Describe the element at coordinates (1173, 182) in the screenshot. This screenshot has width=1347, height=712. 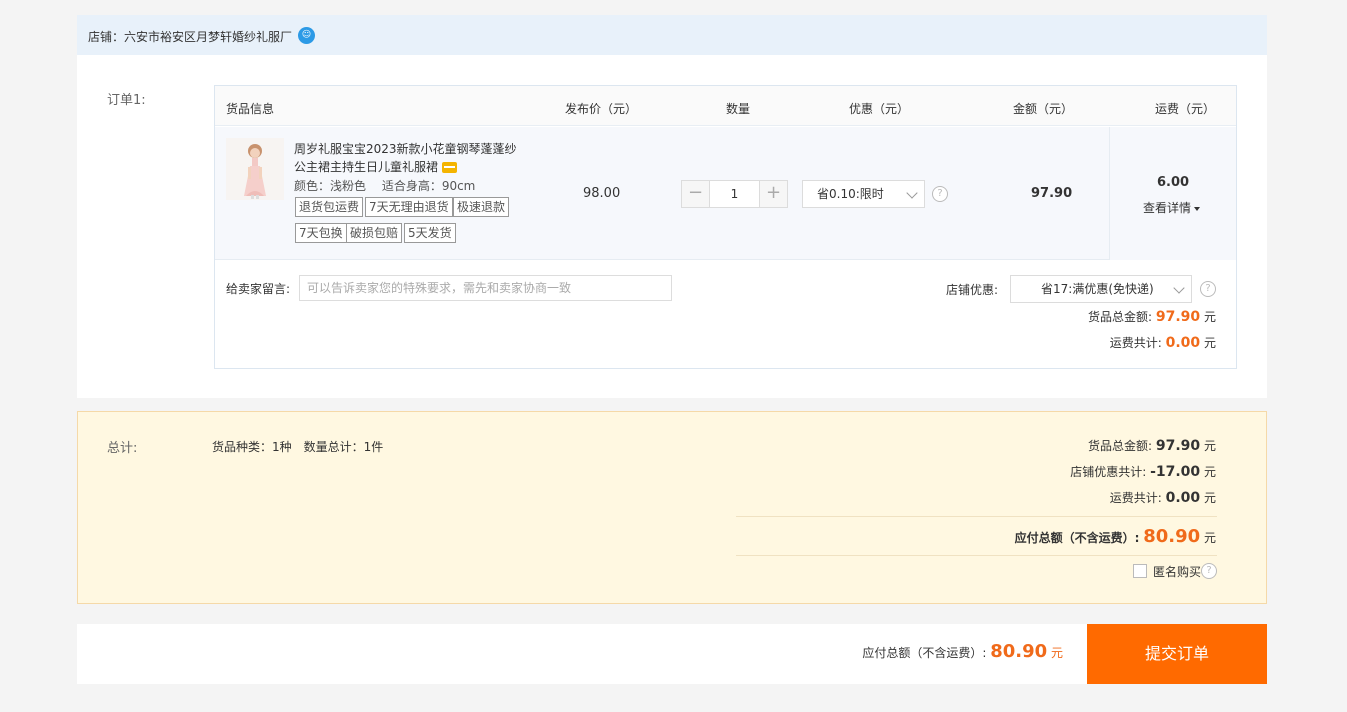
I see `item-shipping: 6.00` at that location.